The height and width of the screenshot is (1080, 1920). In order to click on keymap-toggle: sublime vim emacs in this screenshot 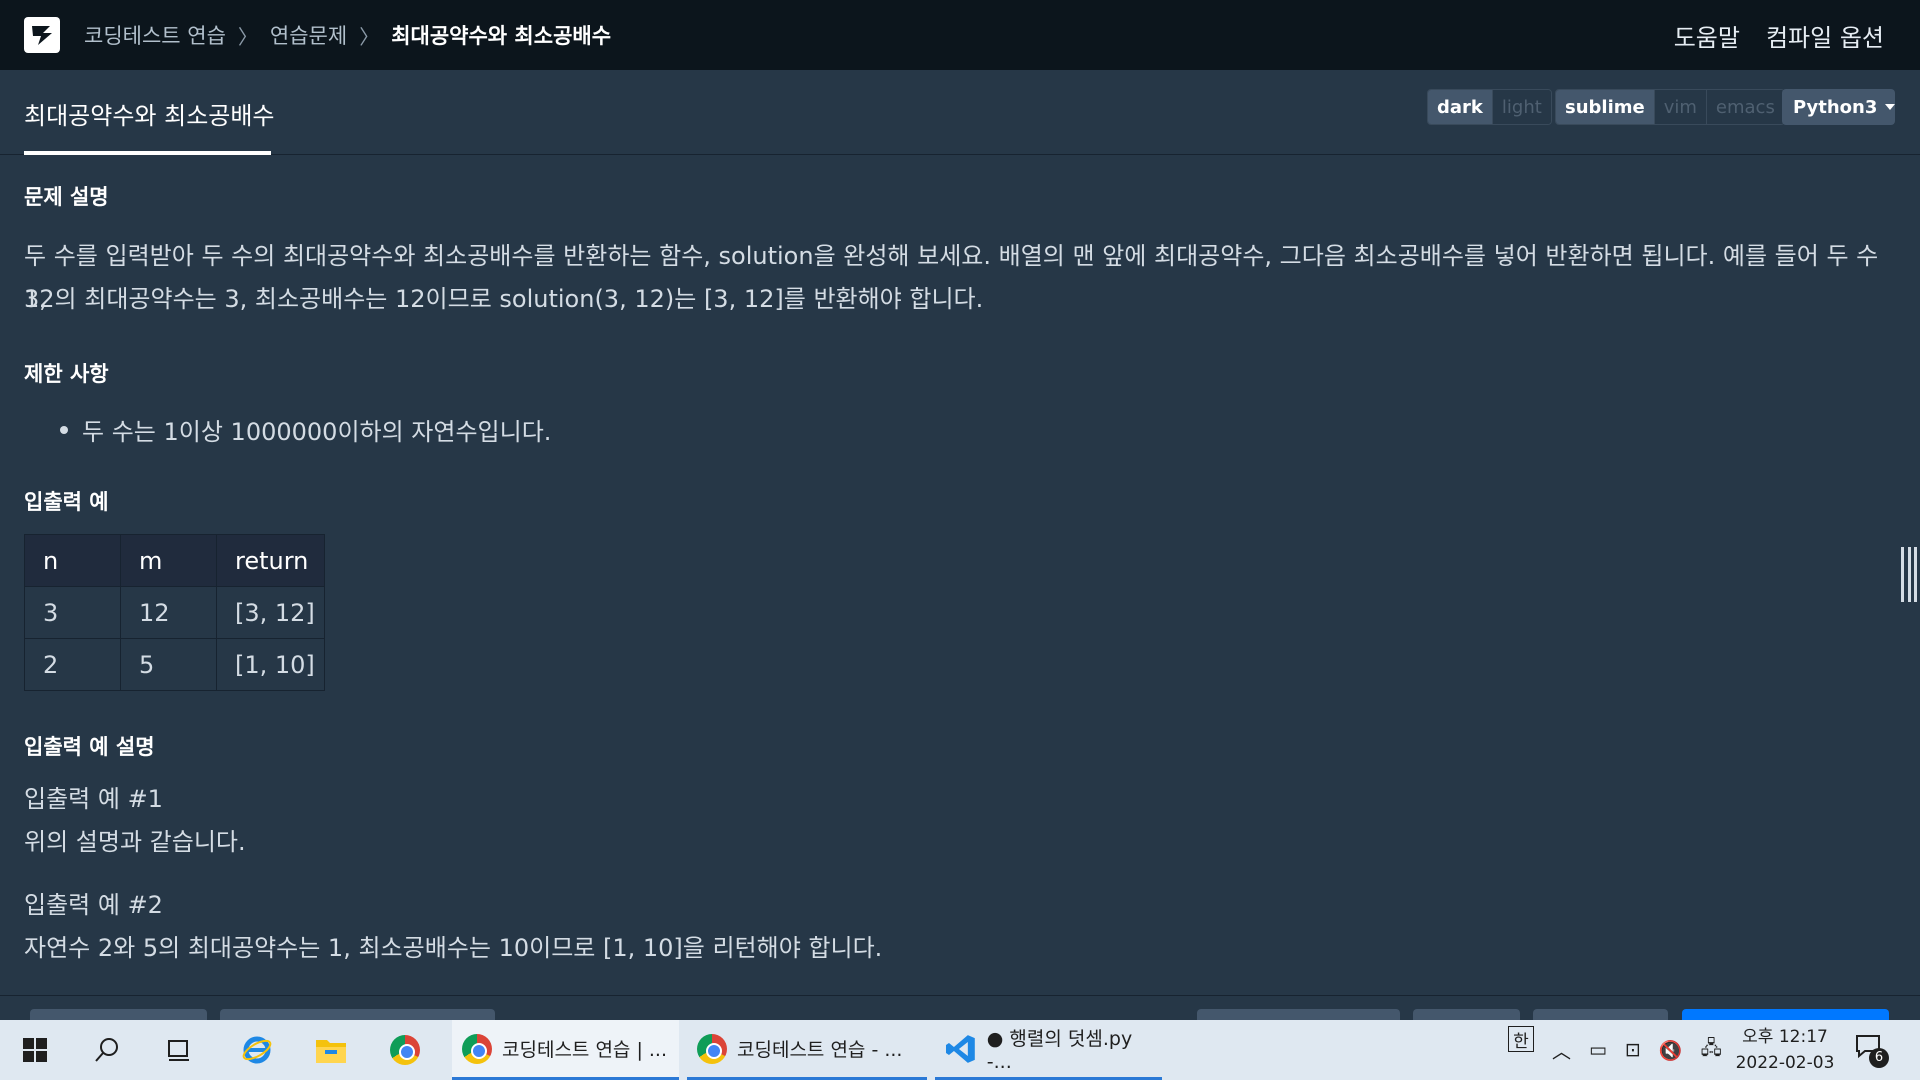, I will do `click(1670, 107)`.